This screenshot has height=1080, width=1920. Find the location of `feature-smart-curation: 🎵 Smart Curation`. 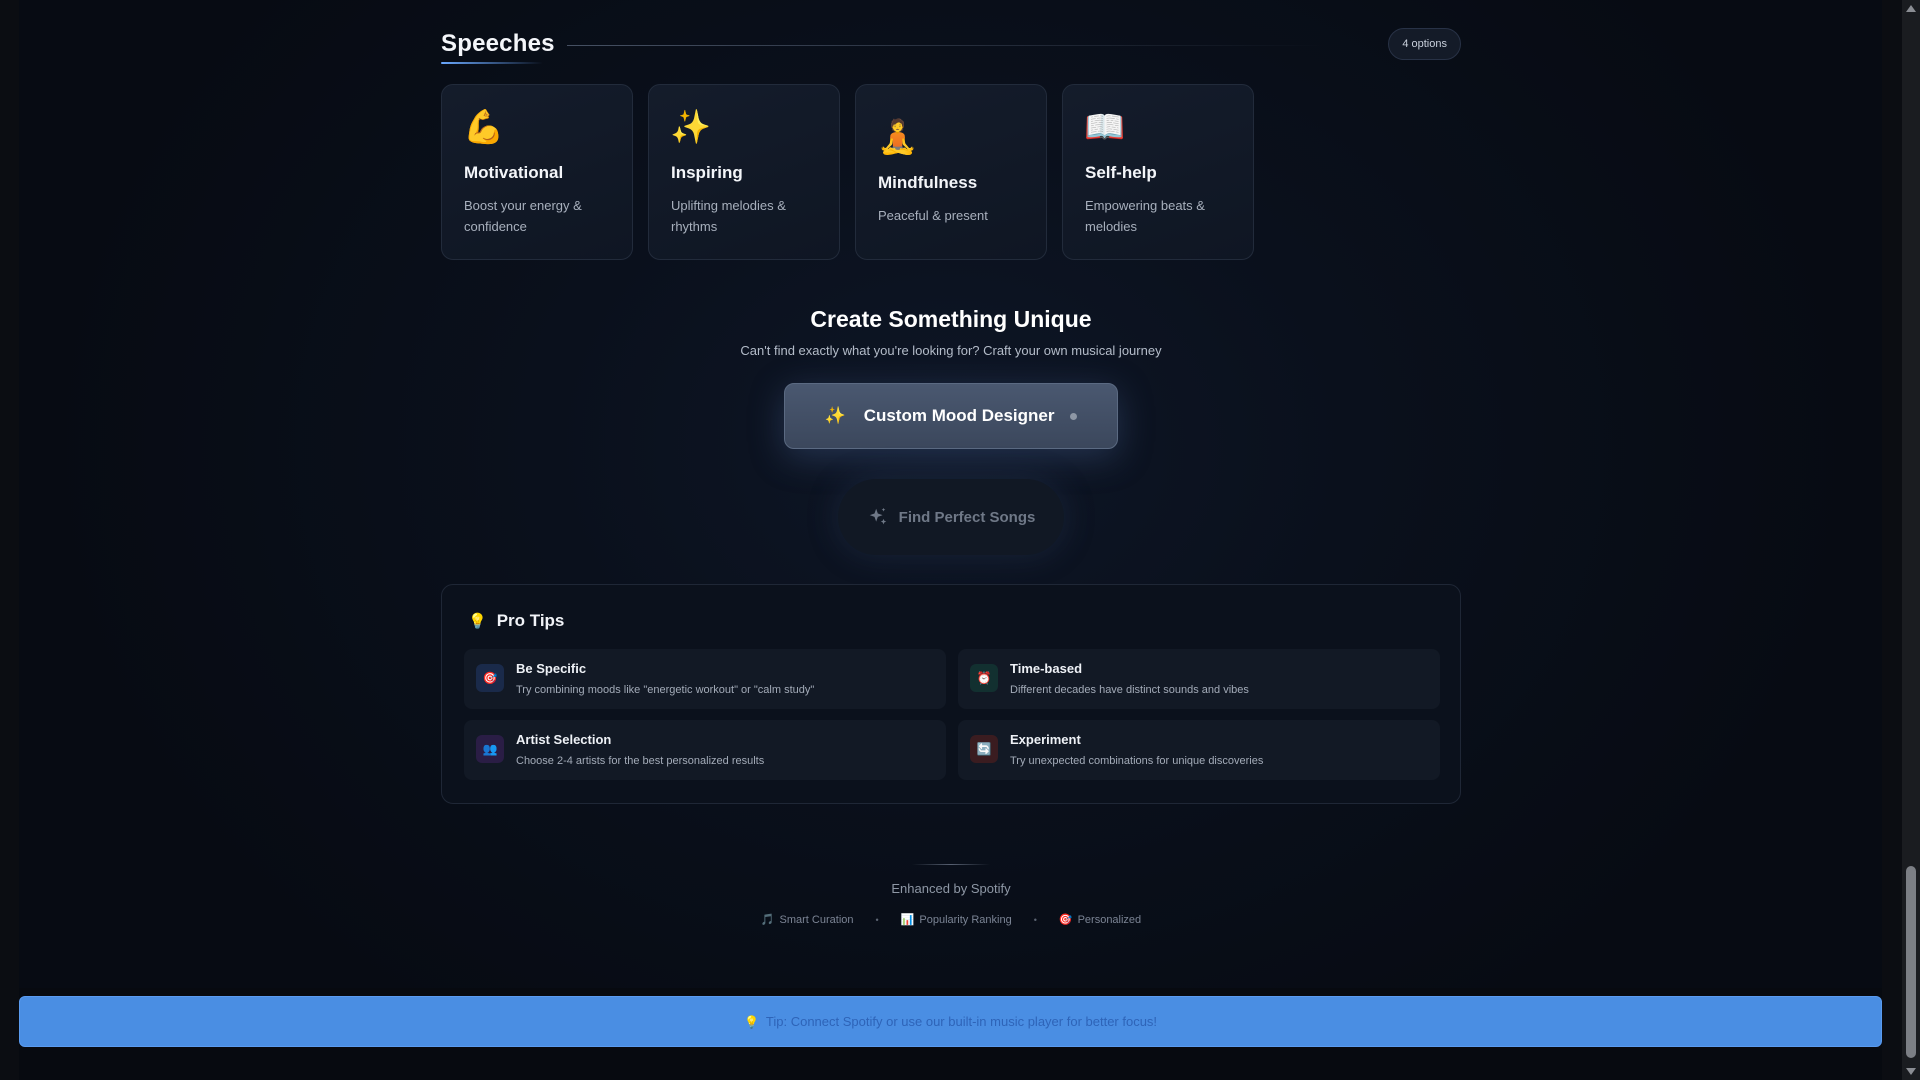

feature-smart-curation: 🎵 Smart Curation is located at coordinates (807, 920).